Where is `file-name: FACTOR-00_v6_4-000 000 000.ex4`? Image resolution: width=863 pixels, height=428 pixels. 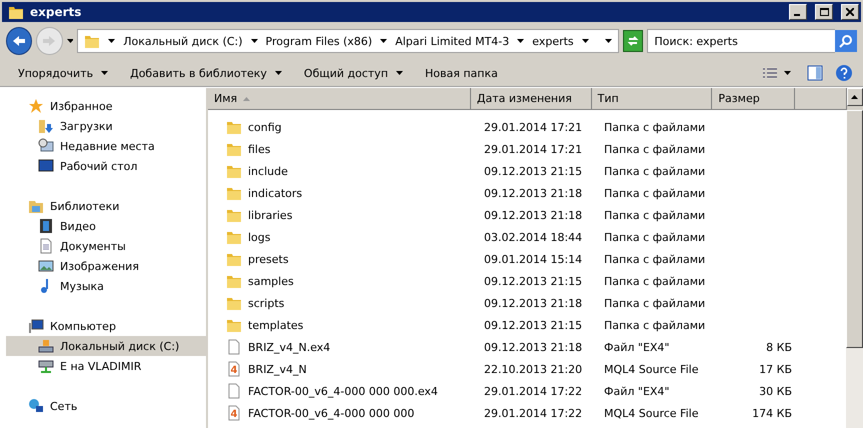
file-name: FACTOR-00_v6_4-000 000 000.ex4 is located at coordinates (343, 391).